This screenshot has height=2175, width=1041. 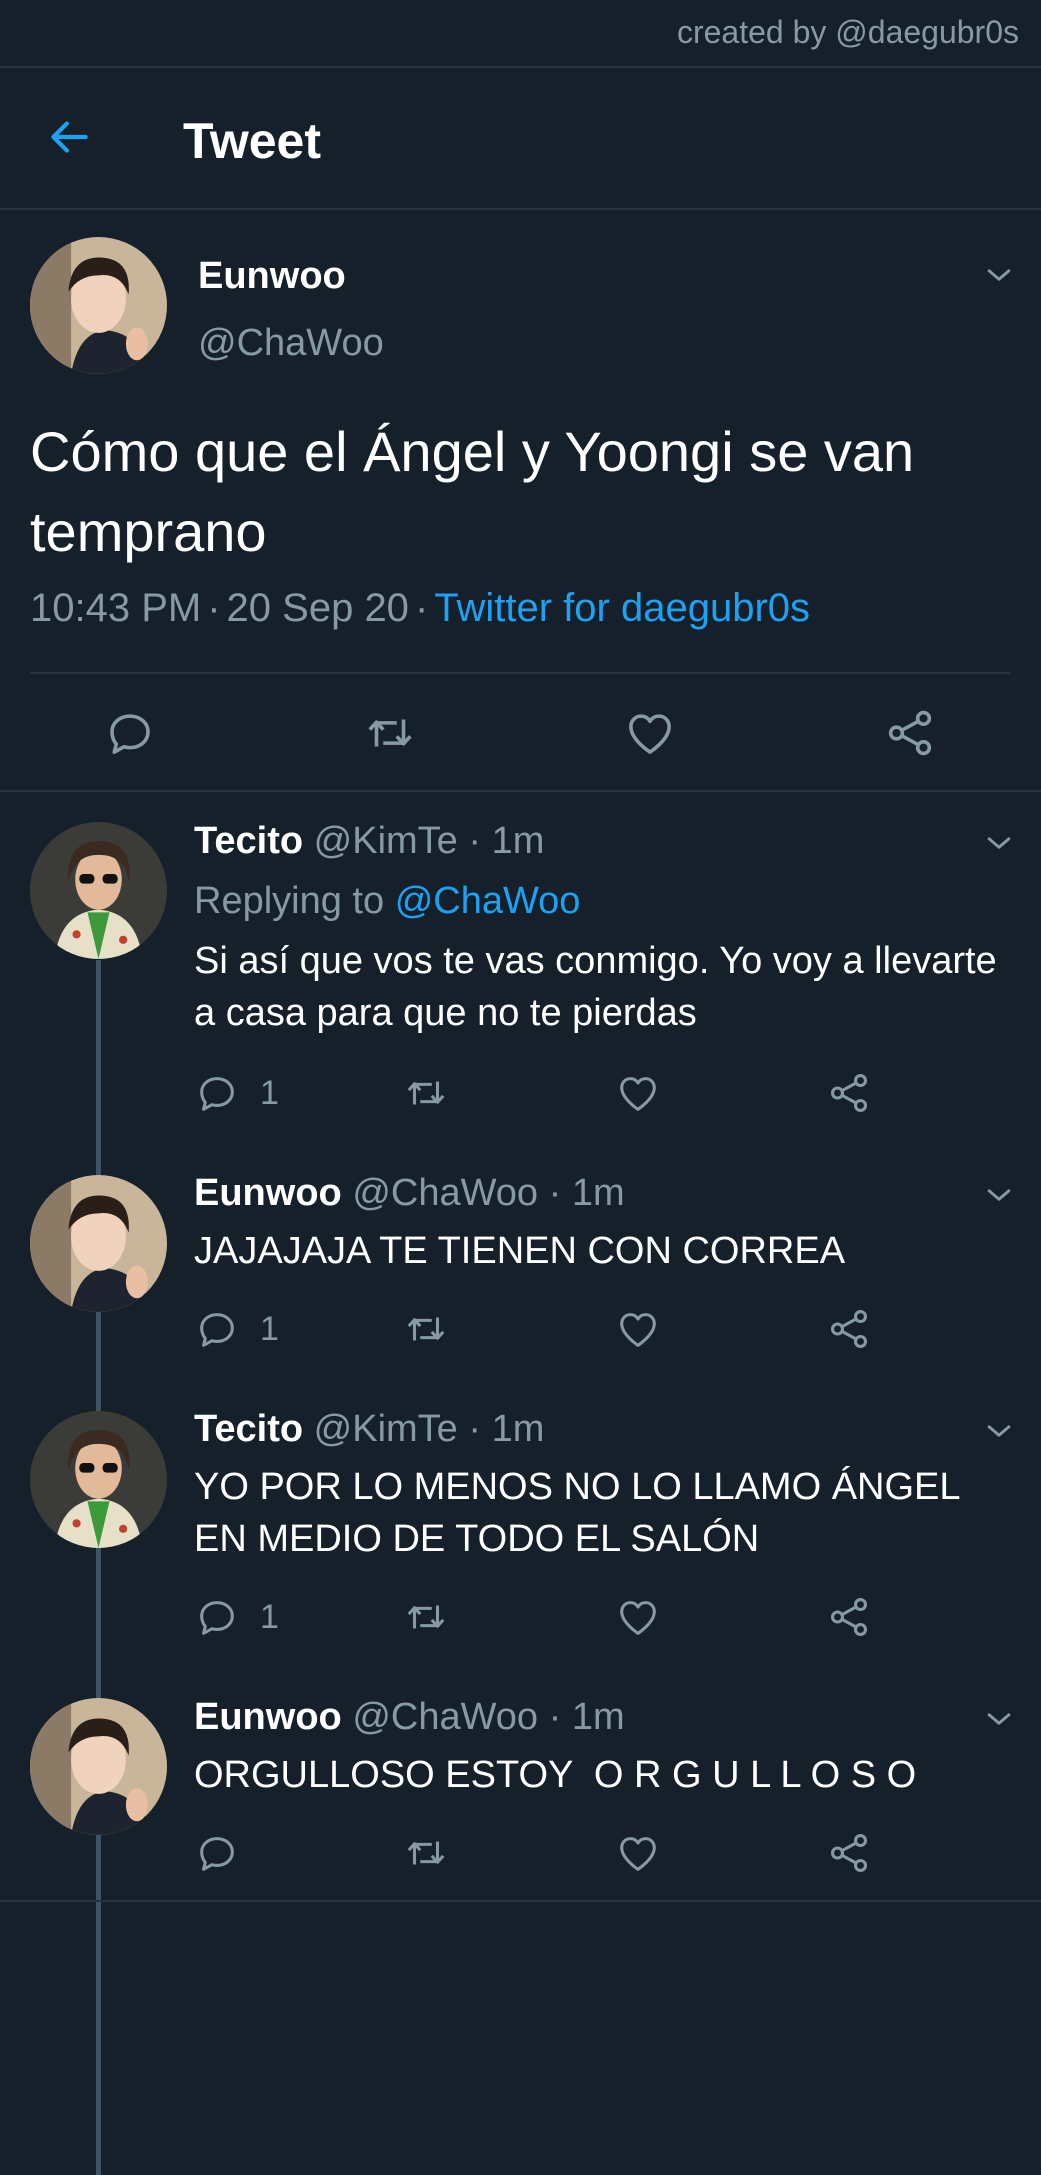 I want to click on tweet-meta: 10:43 PM · 20 Sep 20 · Twitter for daegubr0s, so click(x=420, y=608).